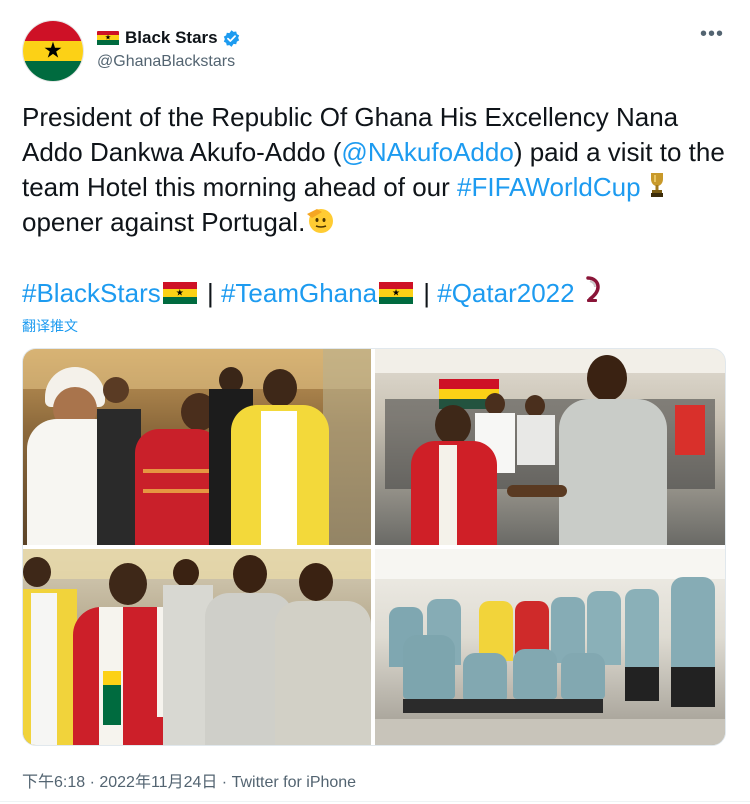 The width and height of the screenshot is (750, 804). I want to click on saluting-face-icon, so click(320, 221).